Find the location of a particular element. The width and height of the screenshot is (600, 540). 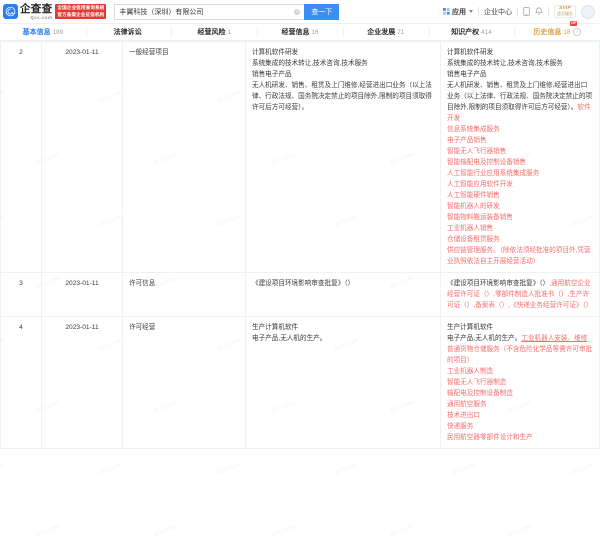

old-line: 销售电子产品 is located at coordinates (272, 74).